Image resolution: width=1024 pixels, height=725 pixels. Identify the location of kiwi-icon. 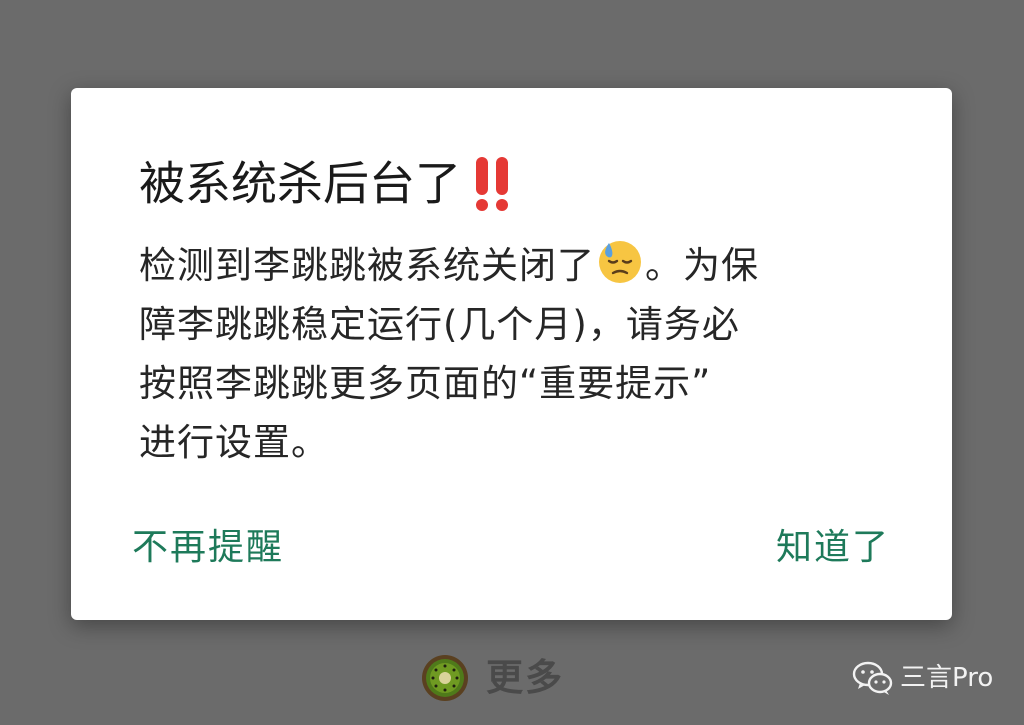
(445, 678).